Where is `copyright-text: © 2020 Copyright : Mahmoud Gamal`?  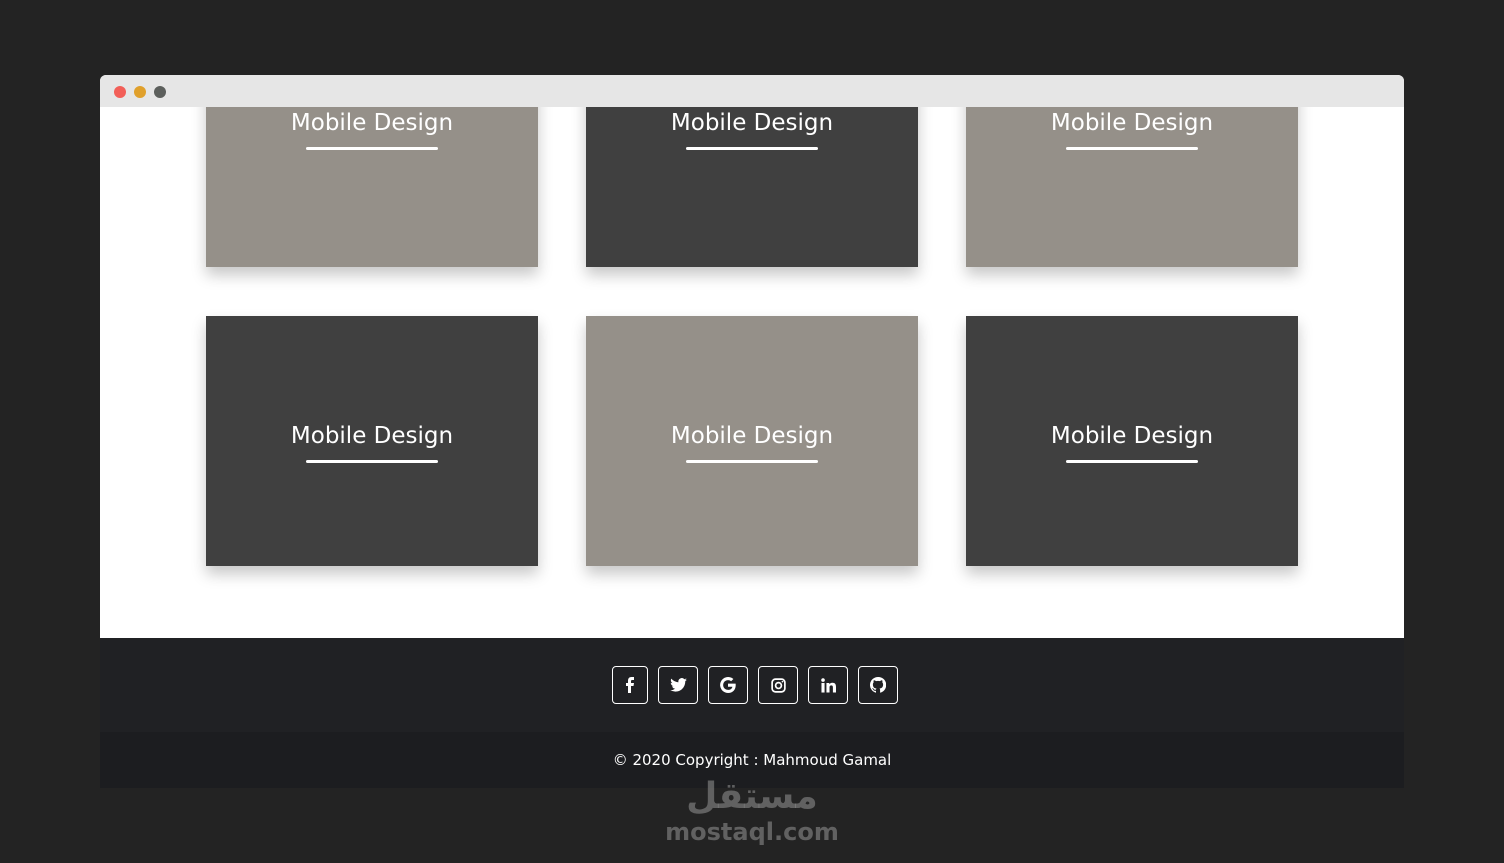 copyright-text: © 2020 Copyright : Mahmoud Gamal is located at coordinates (752, 760).